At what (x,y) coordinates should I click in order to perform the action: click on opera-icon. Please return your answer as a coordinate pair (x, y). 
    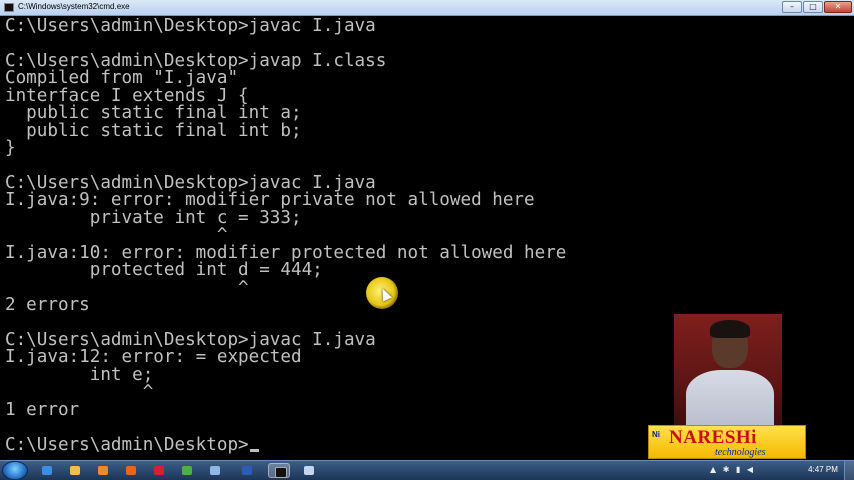
    Looking at the image, I should click on (159, 470).